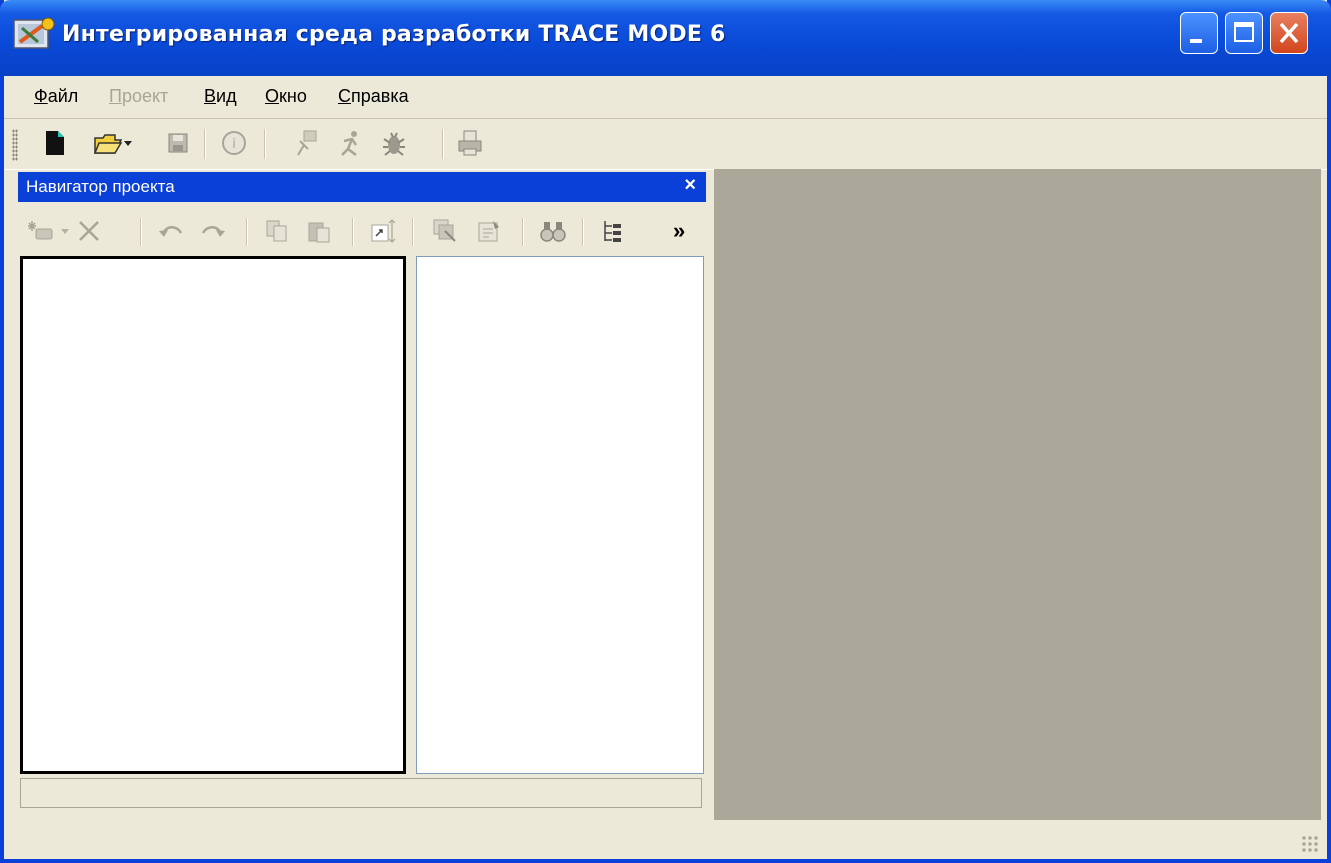 The width and height of the screenshot is (1331, 863). I want to click on menu-help: Справка, so click(373, 96).